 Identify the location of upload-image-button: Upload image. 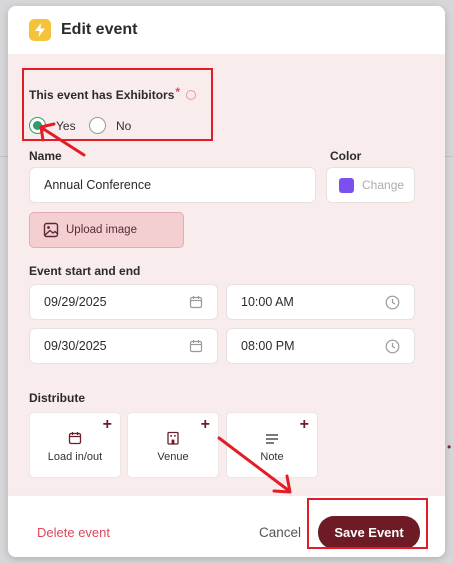
(106, 230).